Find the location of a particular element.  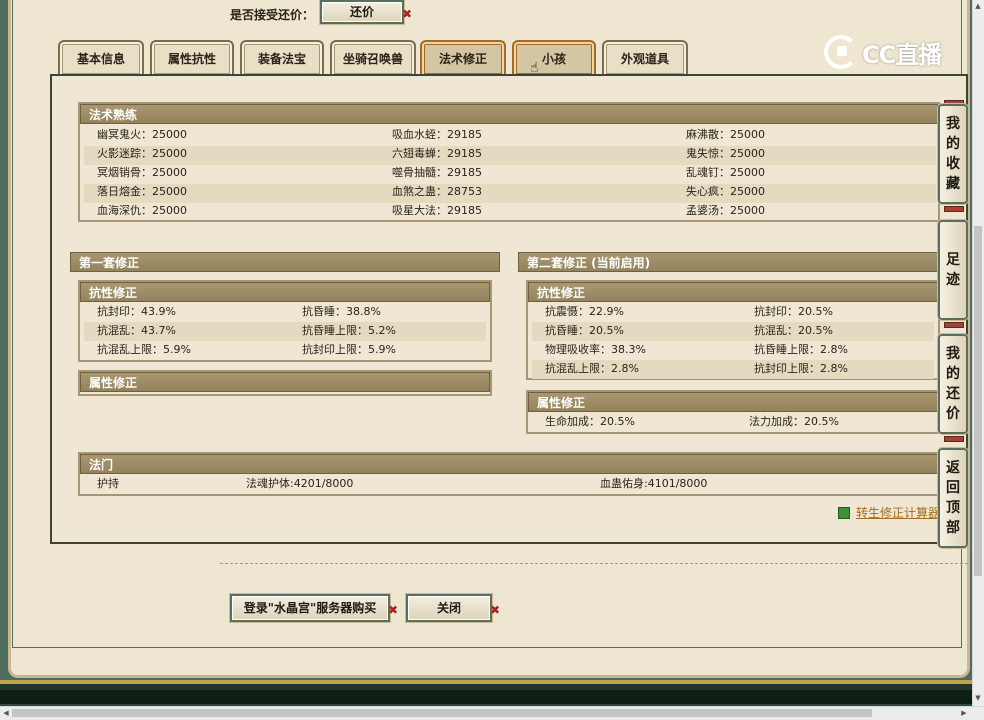

spell-mastery-cell: 血海深仇：25000 is located at coordinates (142, 210).